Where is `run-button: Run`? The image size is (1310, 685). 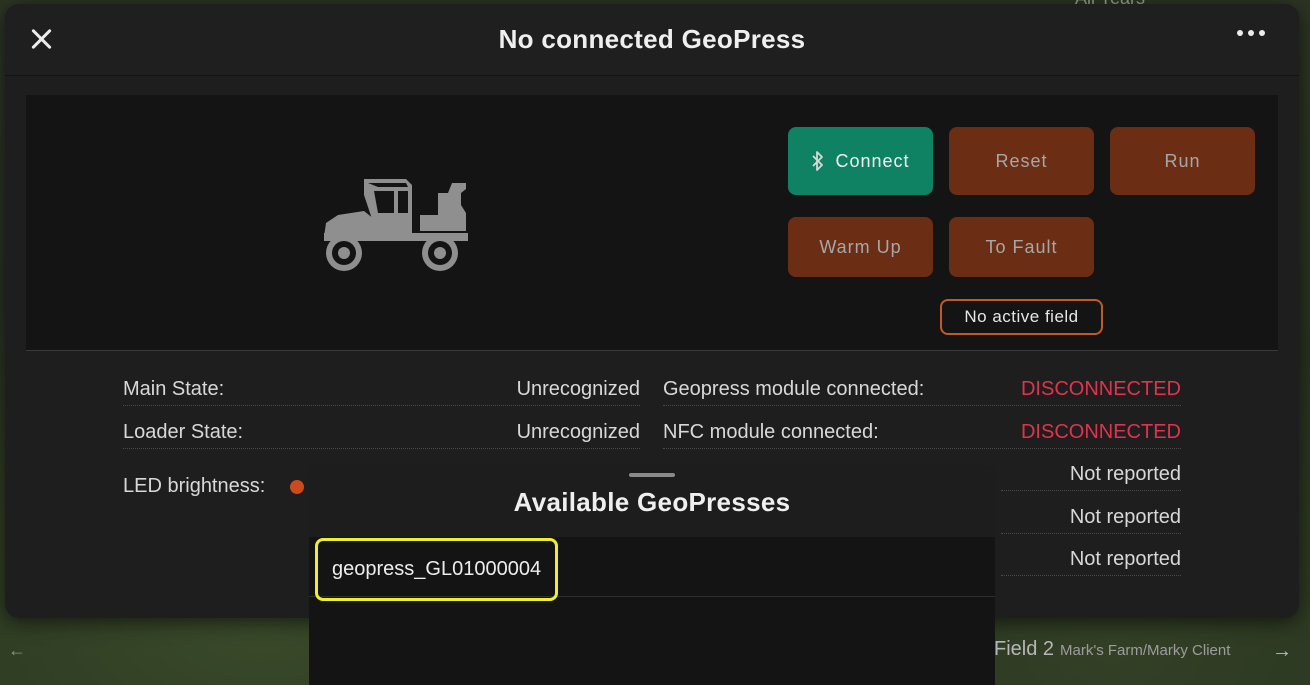 run-button: Run is located at coordinates (1182, 161).